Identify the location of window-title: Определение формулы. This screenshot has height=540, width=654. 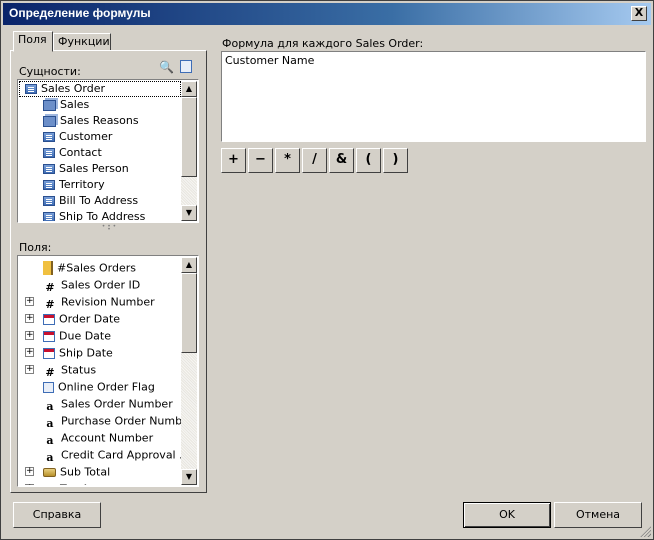
(80, 13).